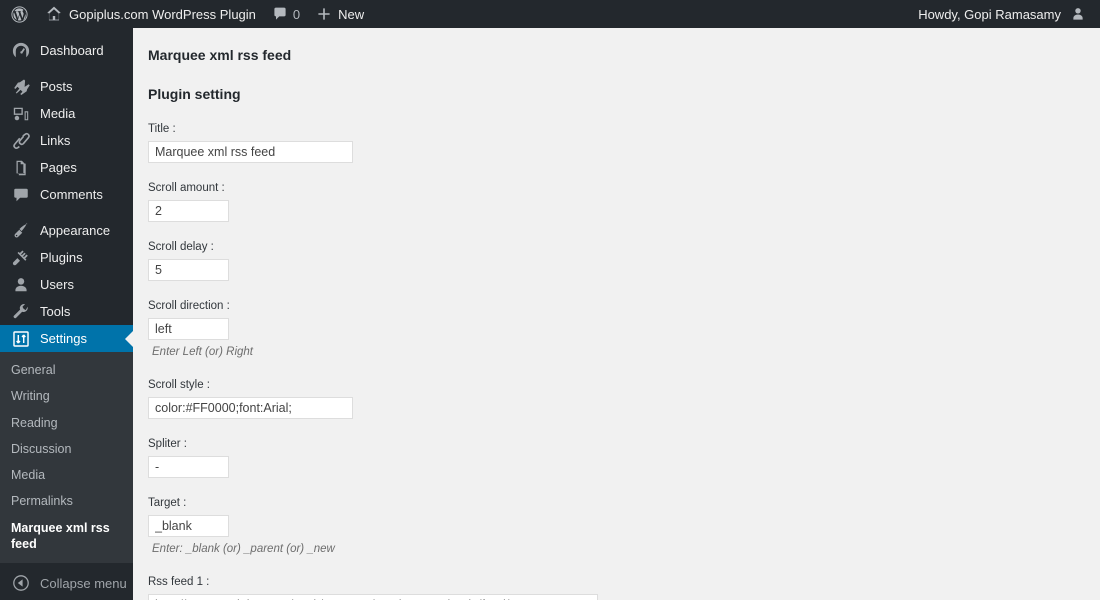  What do you see at coordinates (21, 51) in the screenshot?
I see `dashboard-icon` at bounding box center [21, 51].